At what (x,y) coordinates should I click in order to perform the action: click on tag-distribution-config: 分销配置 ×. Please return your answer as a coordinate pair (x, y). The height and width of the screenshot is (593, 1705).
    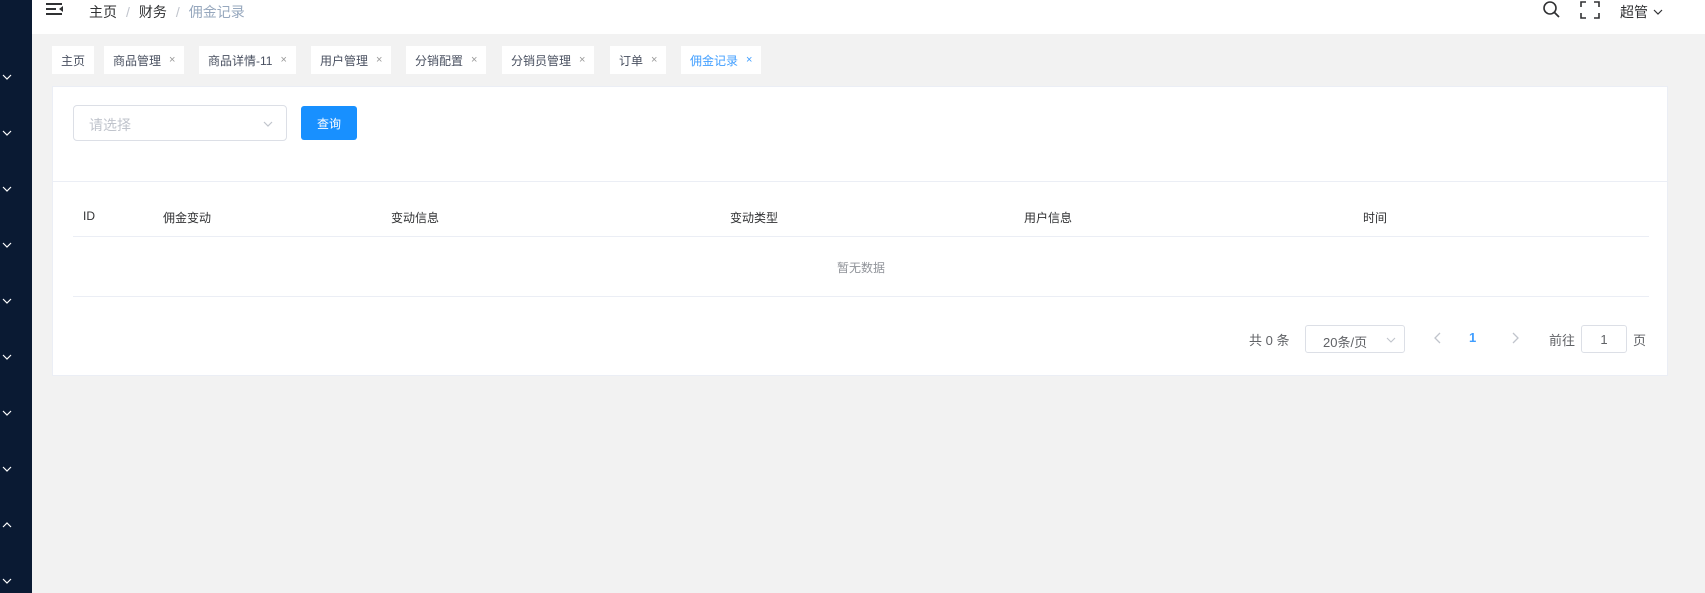
    Looking at the image, I should click on (446, 60).